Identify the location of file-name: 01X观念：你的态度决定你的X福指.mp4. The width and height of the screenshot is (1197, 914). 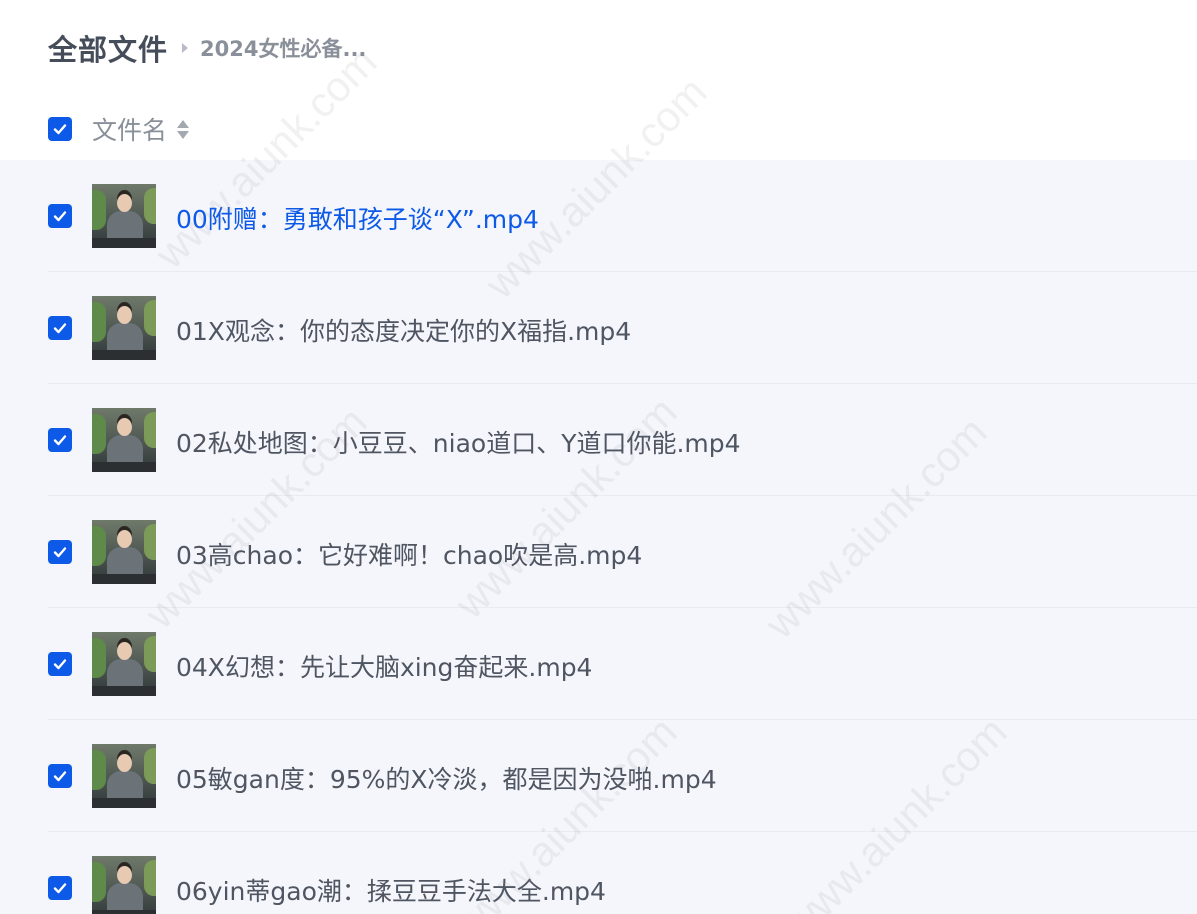
(403, 330).